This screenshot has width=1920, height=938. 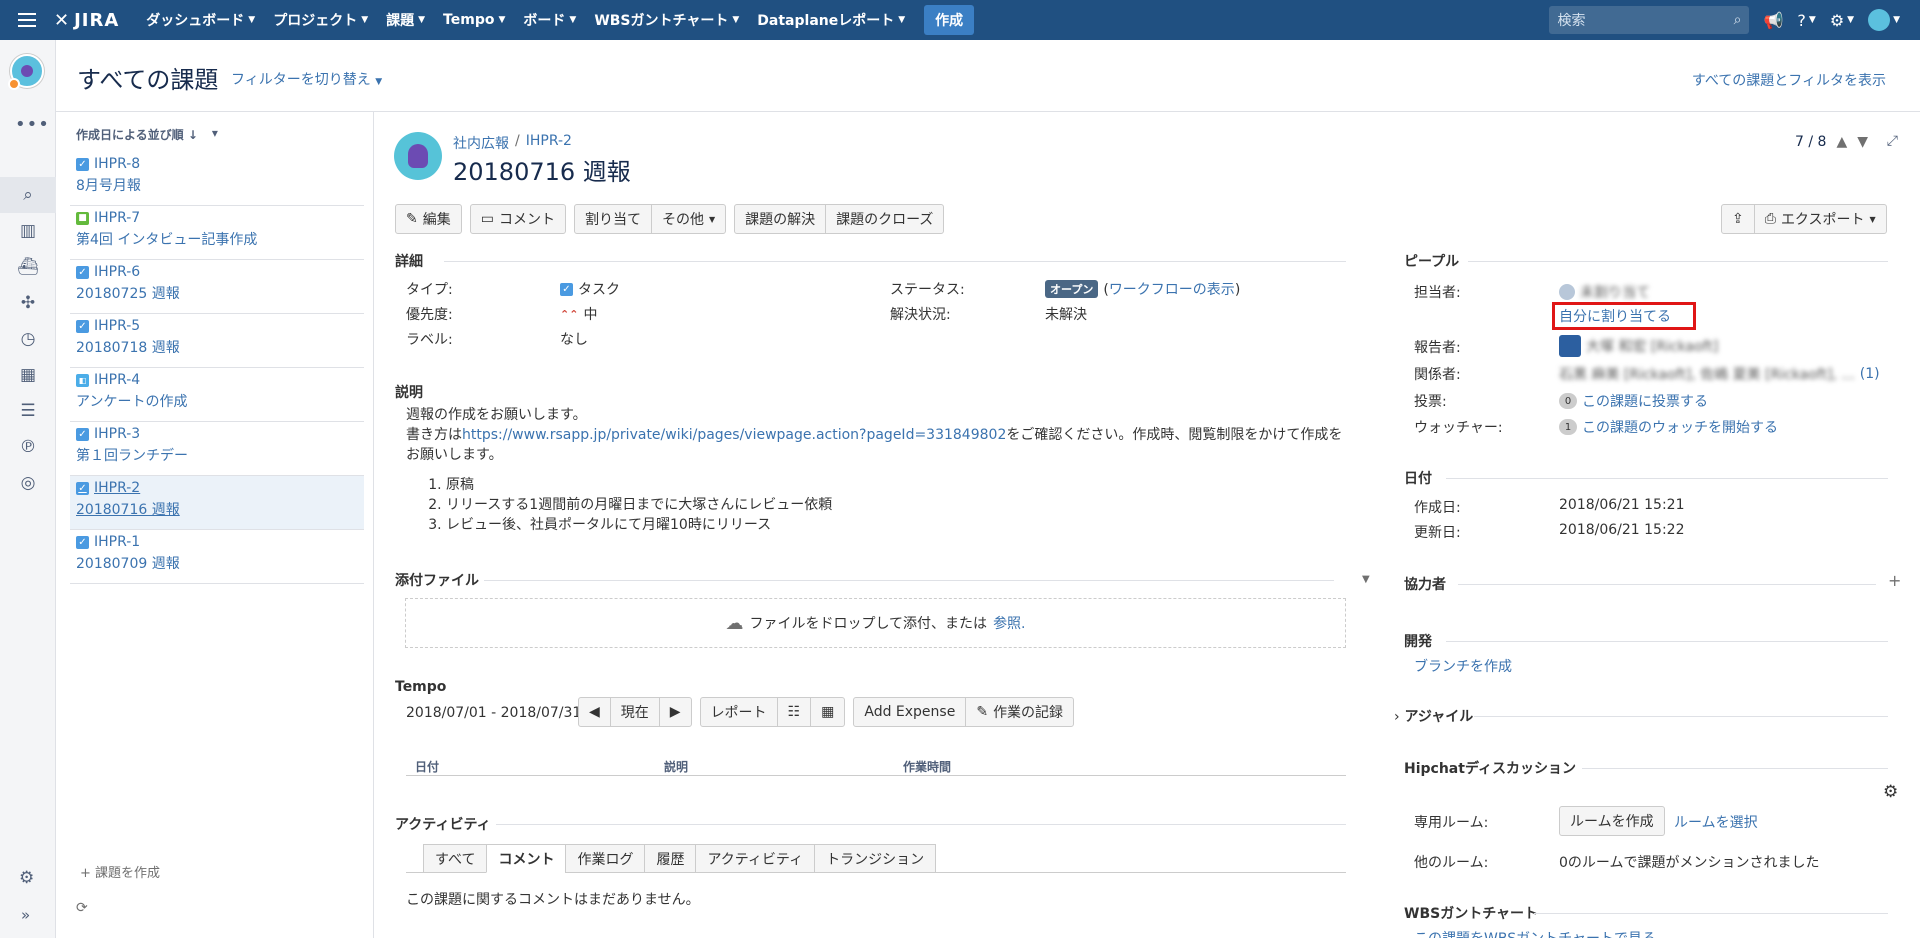 I want to click on page-header: すべての課題 フィルターを切り替え ▼ すべての課題とフィルタを表示, so click(x=988, y=76).